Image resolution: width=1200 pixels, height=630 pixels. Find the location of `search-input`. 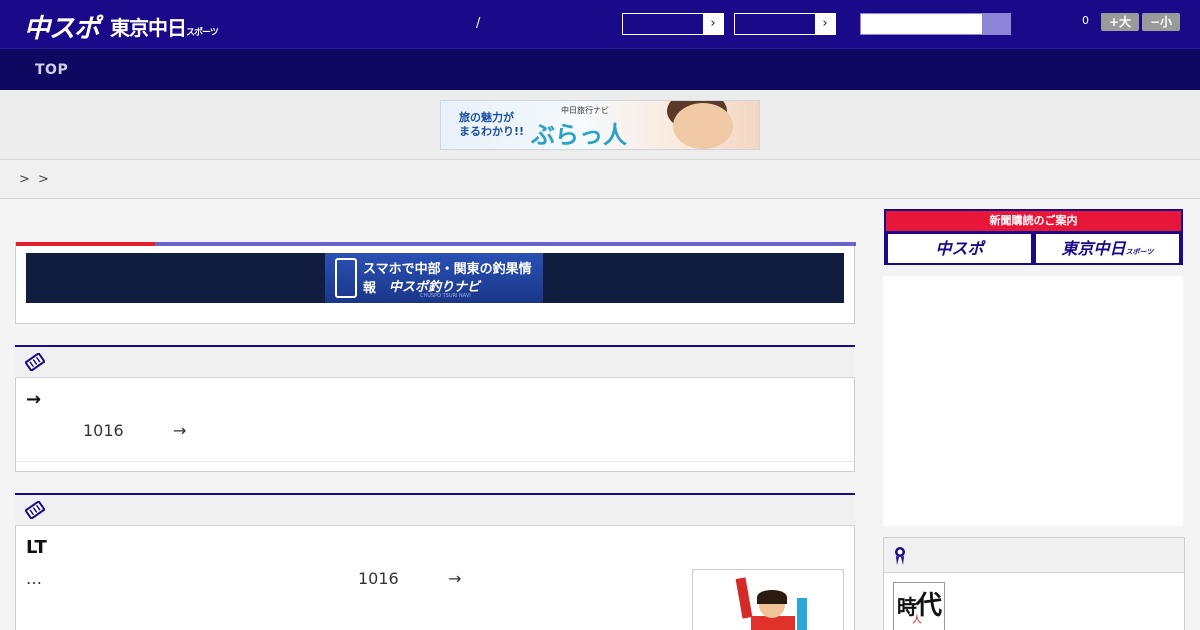

search-input is located at coordinates (935, 24).